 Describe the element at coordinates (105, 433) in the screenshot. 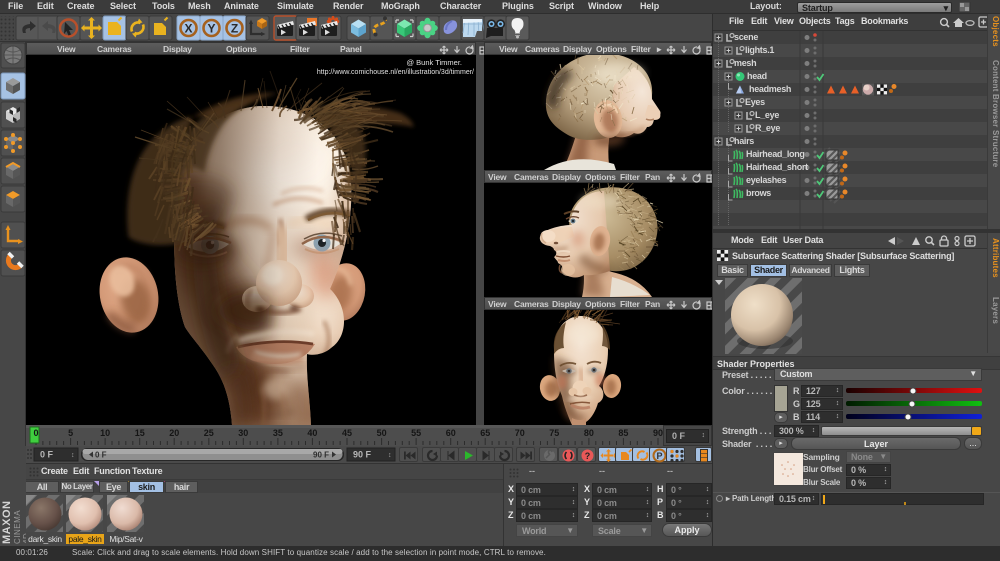

I see `svg-text: 10` at that location.